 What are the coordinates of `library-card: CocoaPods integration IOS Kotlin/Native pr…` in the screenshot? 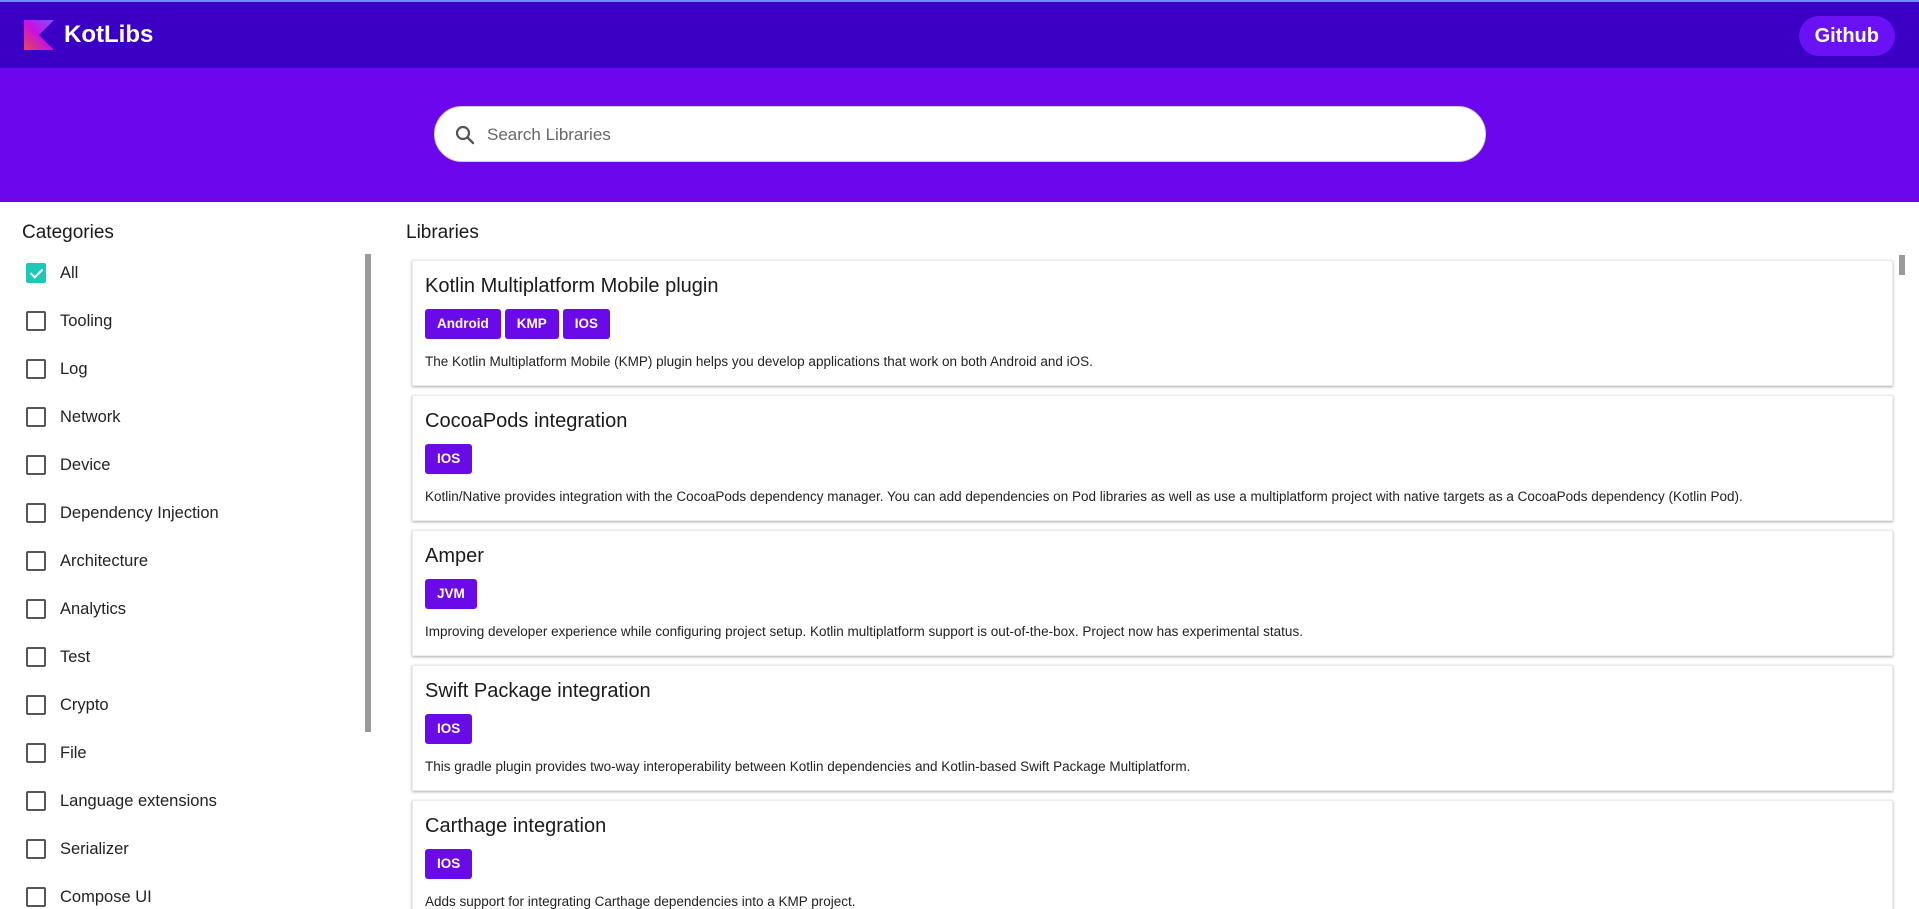 It's located at (1152, 458).